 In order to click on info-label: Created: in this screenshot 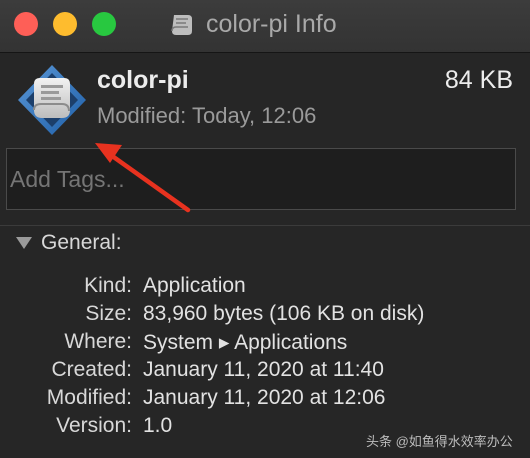, I will do `click(91, 369)`.